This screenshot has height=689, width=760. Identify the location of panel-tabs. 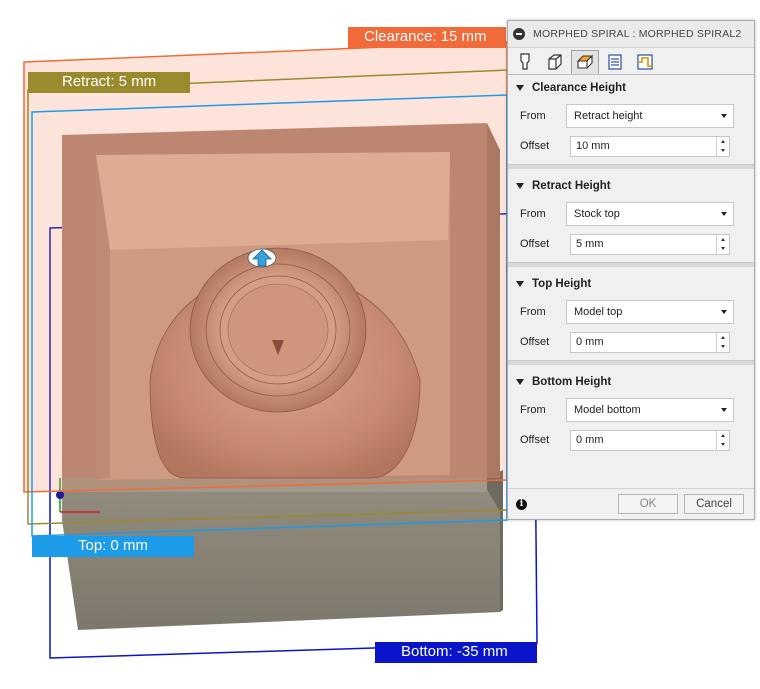
(631, 61).